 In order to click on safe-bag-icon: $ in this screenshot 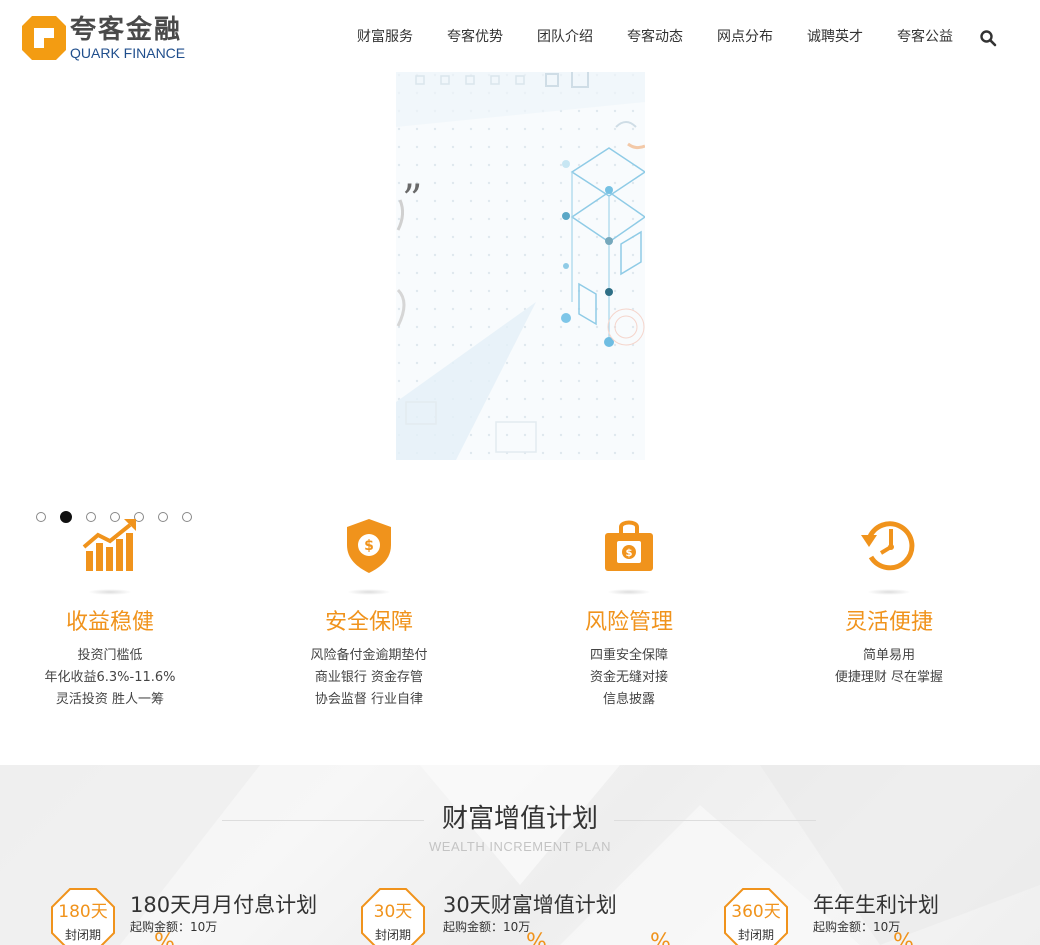, I will do `click(629, 545)`.